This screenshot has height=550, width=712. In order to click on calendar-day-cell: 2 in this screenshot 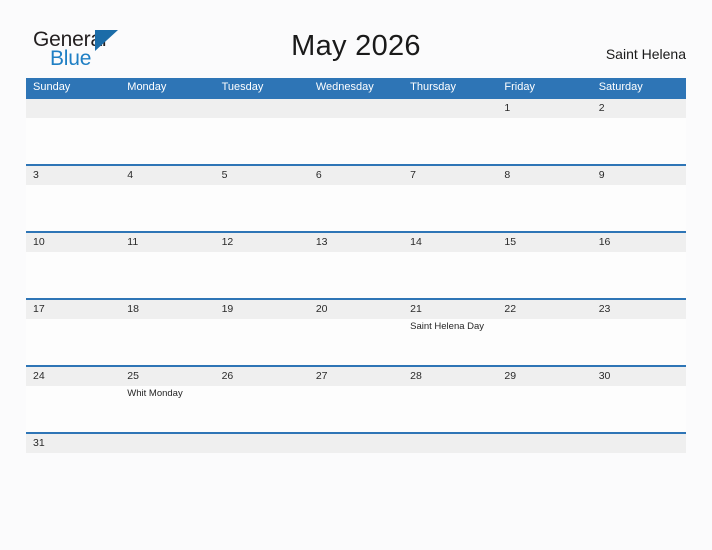, I will do `click(639, 131)`.